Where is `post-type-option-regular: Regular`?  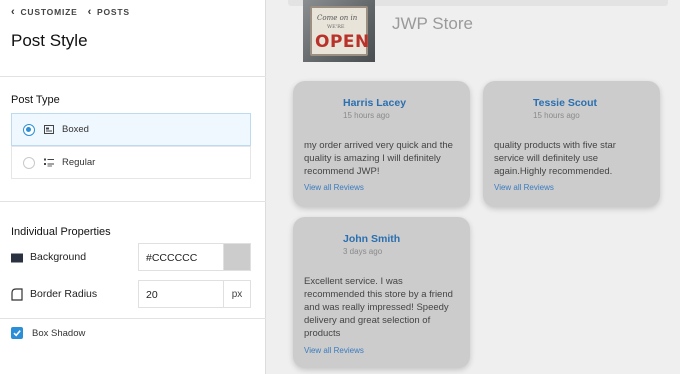 post-type-option-regular: Regular is located at coordinates (131, 162).